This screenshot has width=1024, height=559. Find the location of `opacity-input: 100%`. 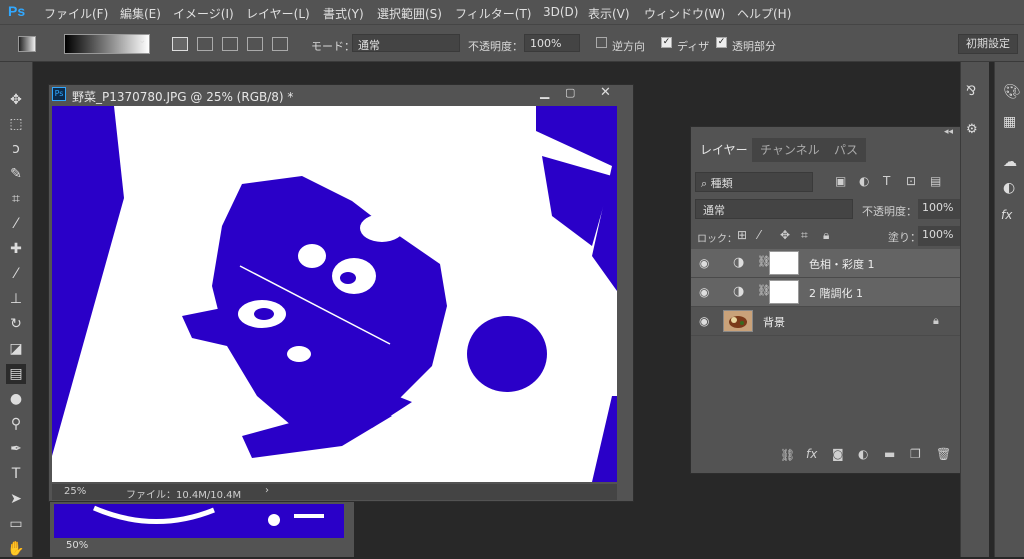

opacity-input: 100% is located at coordinates (552, 43).